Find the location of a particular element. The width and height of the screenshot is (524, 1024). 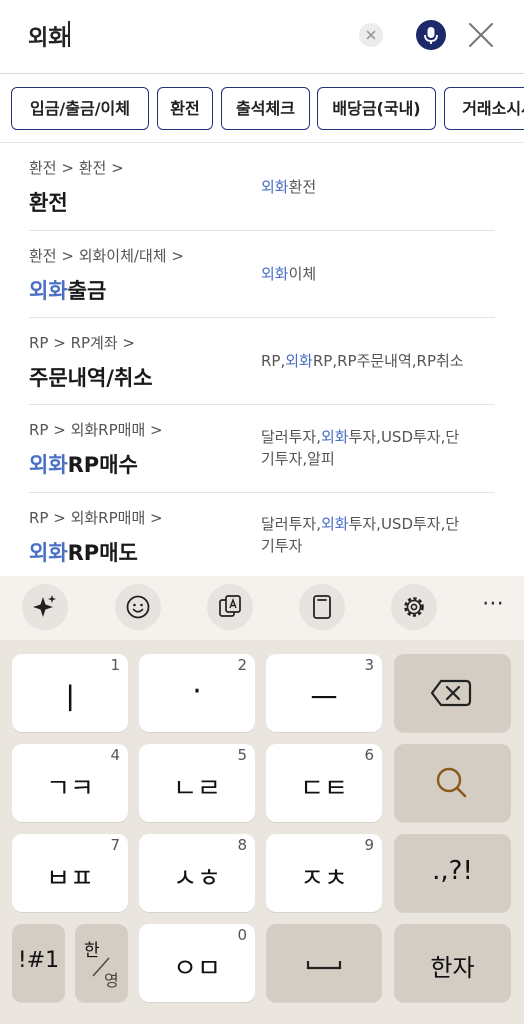

clipboard-button is located at coordinates (322, 607).